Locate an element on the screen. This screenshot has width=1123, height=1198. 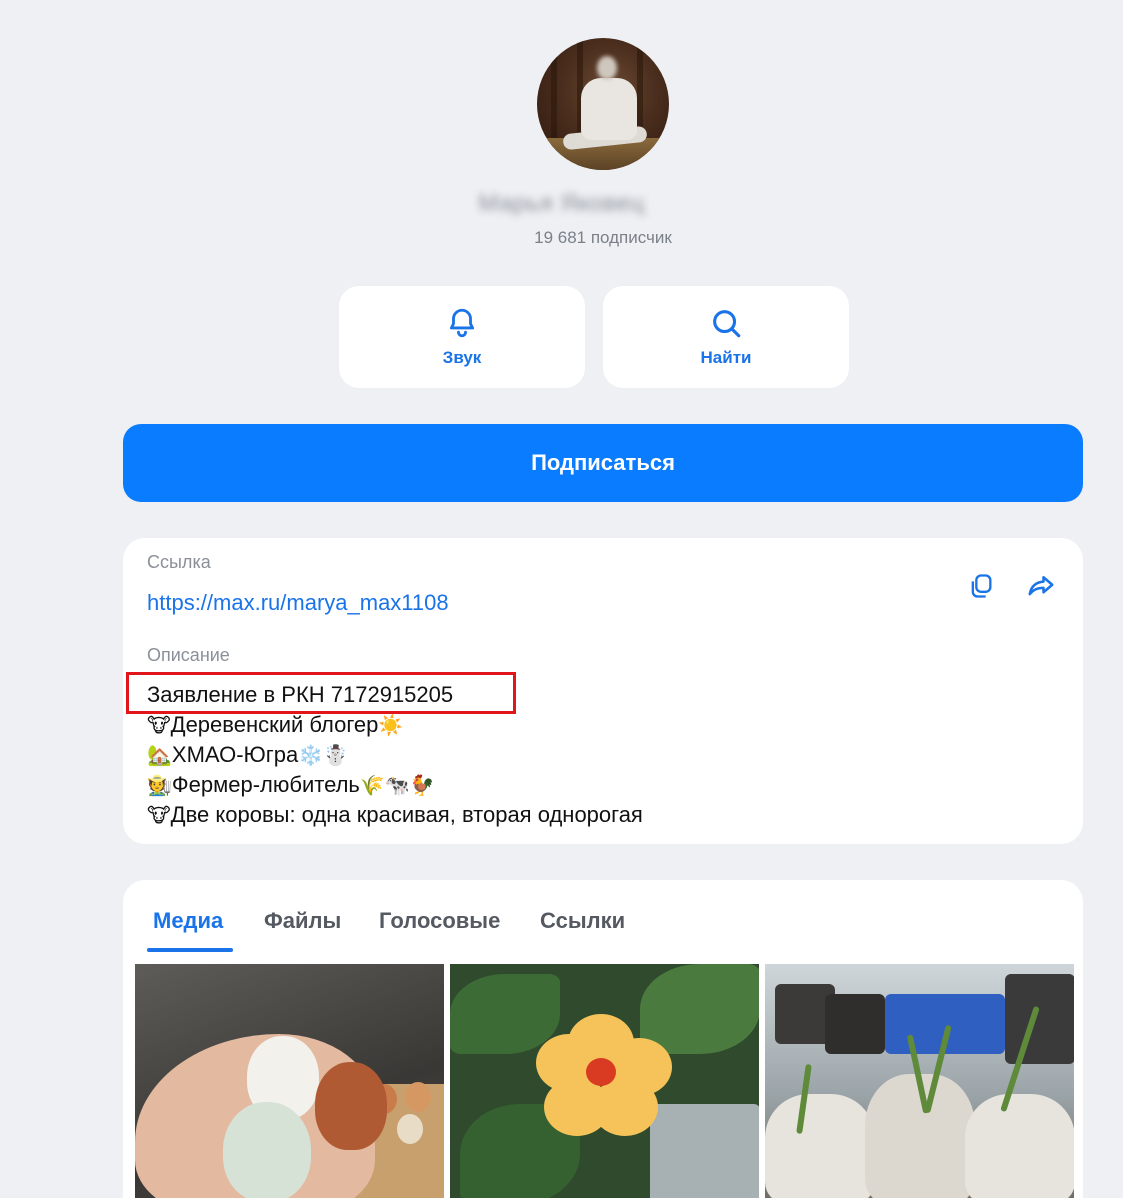
shelf is located at coordinates (704, 1151).